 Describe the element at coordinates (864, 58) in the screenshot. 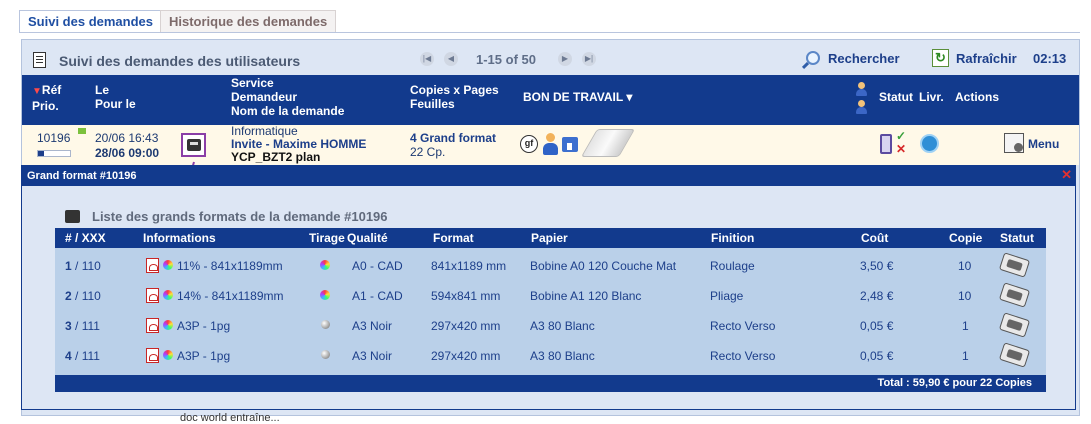

I see `search-label: Rechercher` at that location.